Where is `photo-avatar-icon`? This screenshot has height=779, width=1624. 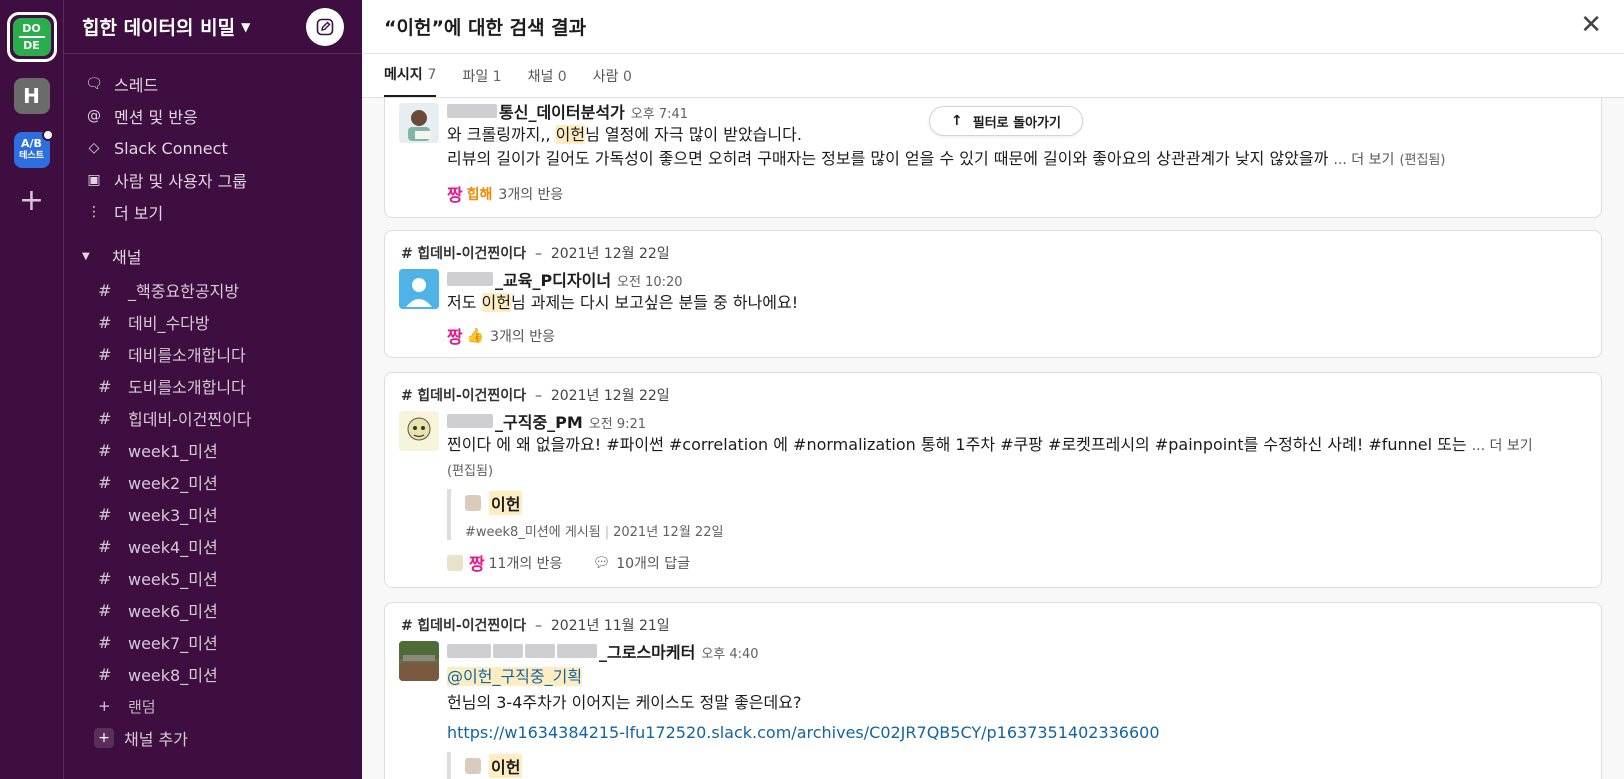 photo-avatar-icon is located at coordinates (419, 661).